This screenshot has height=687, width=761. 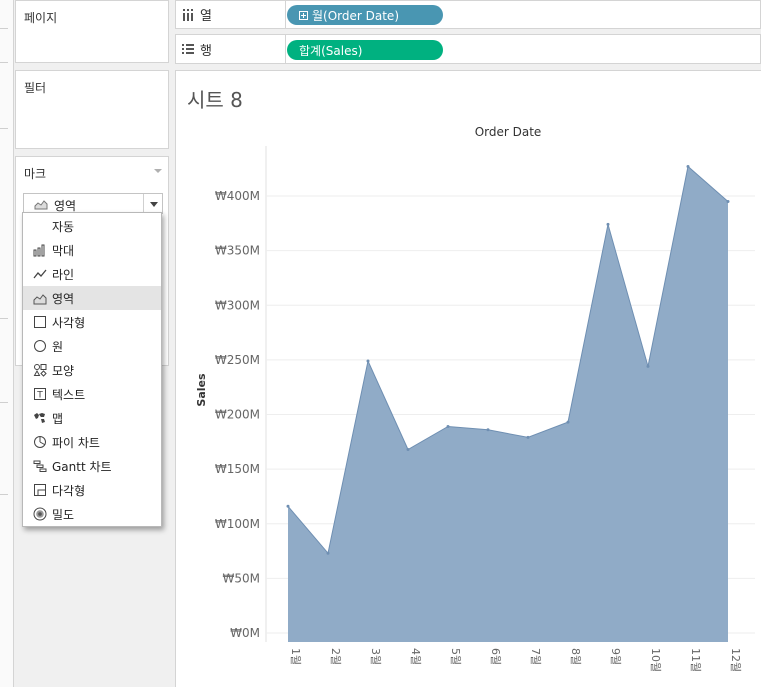 What do you see at coordinates (303, 15) in the screenshot?
I see `expand-plus-icon` at bounding box center [303, 15].